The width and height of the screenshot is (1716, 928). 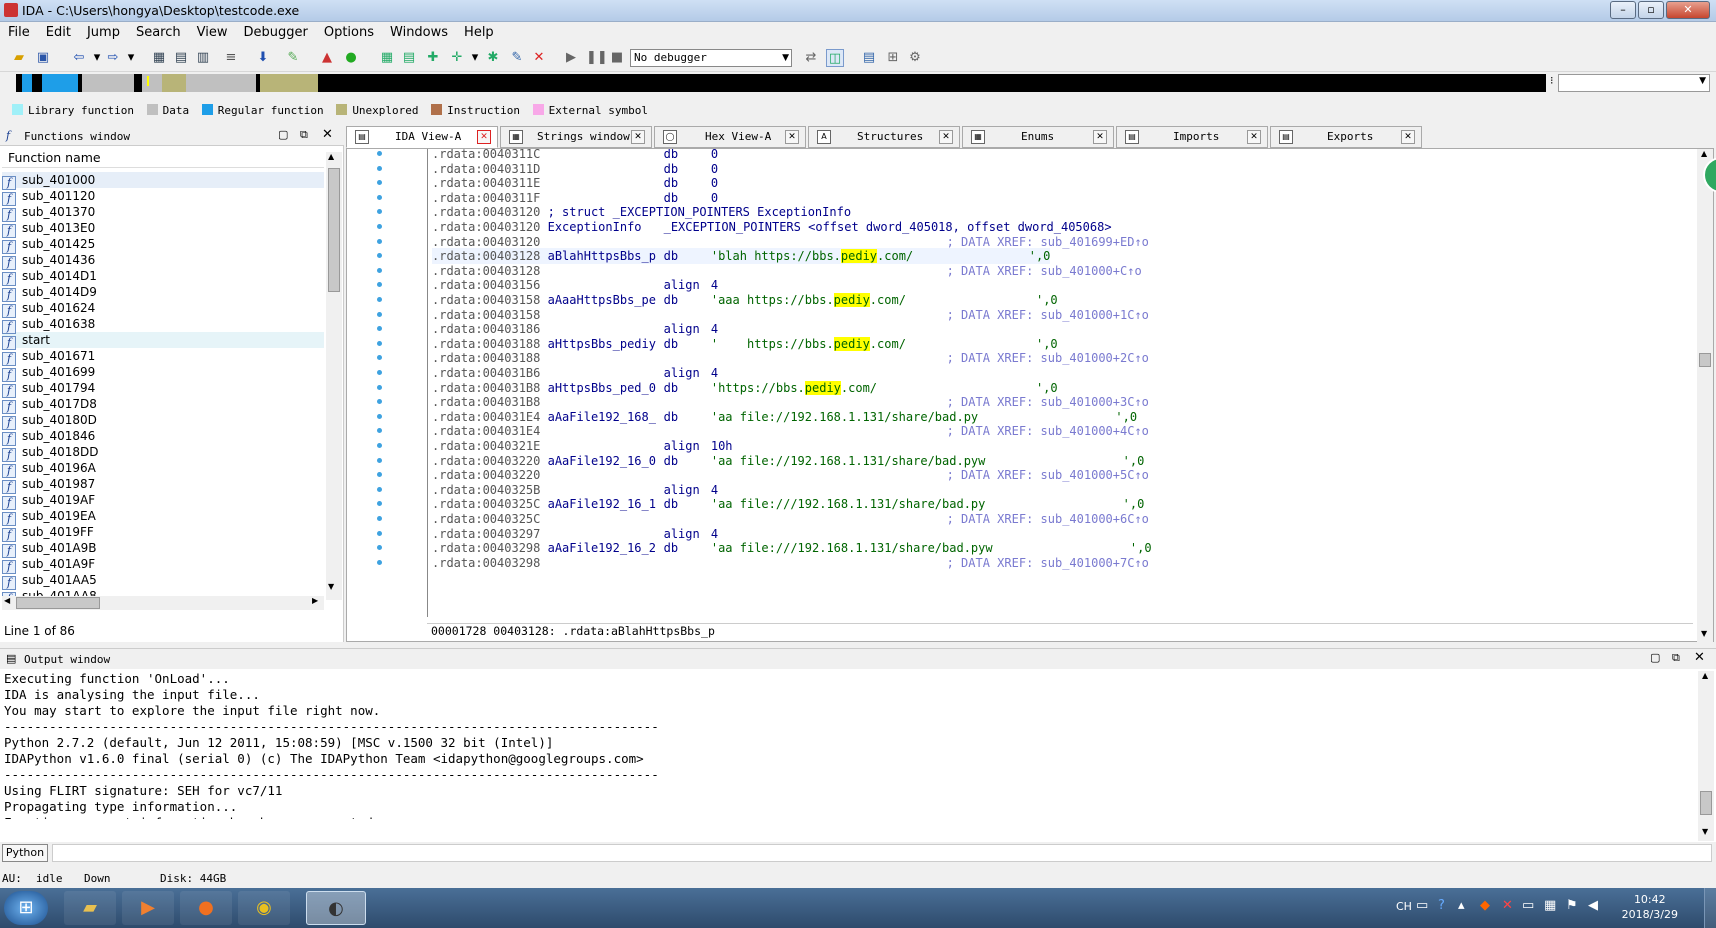 I want to click on tab-ida-view-a: ▤ IDA View-A ✕, so click(x=422, y=137).